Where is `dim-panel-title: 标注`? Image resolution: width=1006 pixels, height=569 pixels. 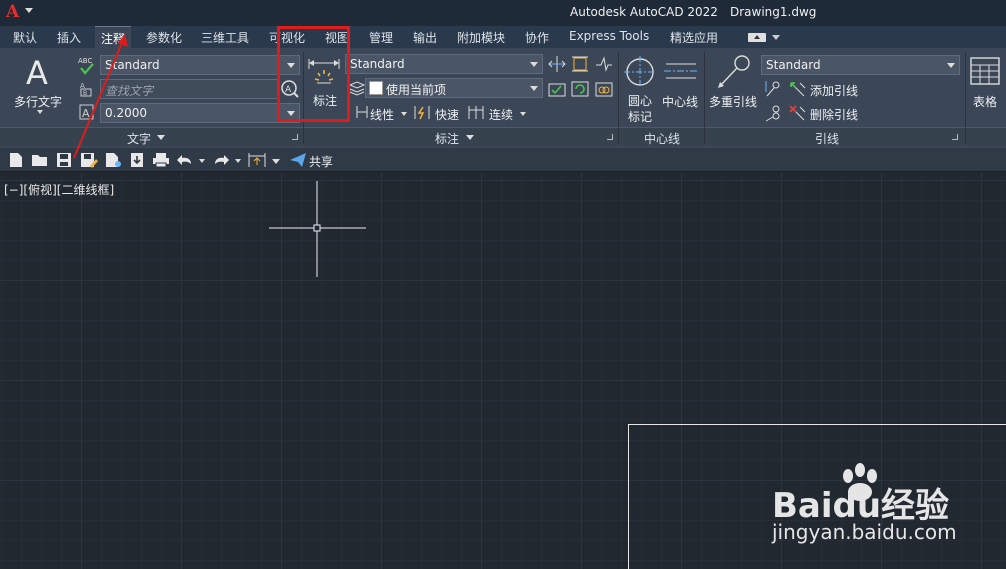
dim-panel-title: 标注 is located at coordinates (447, 138).